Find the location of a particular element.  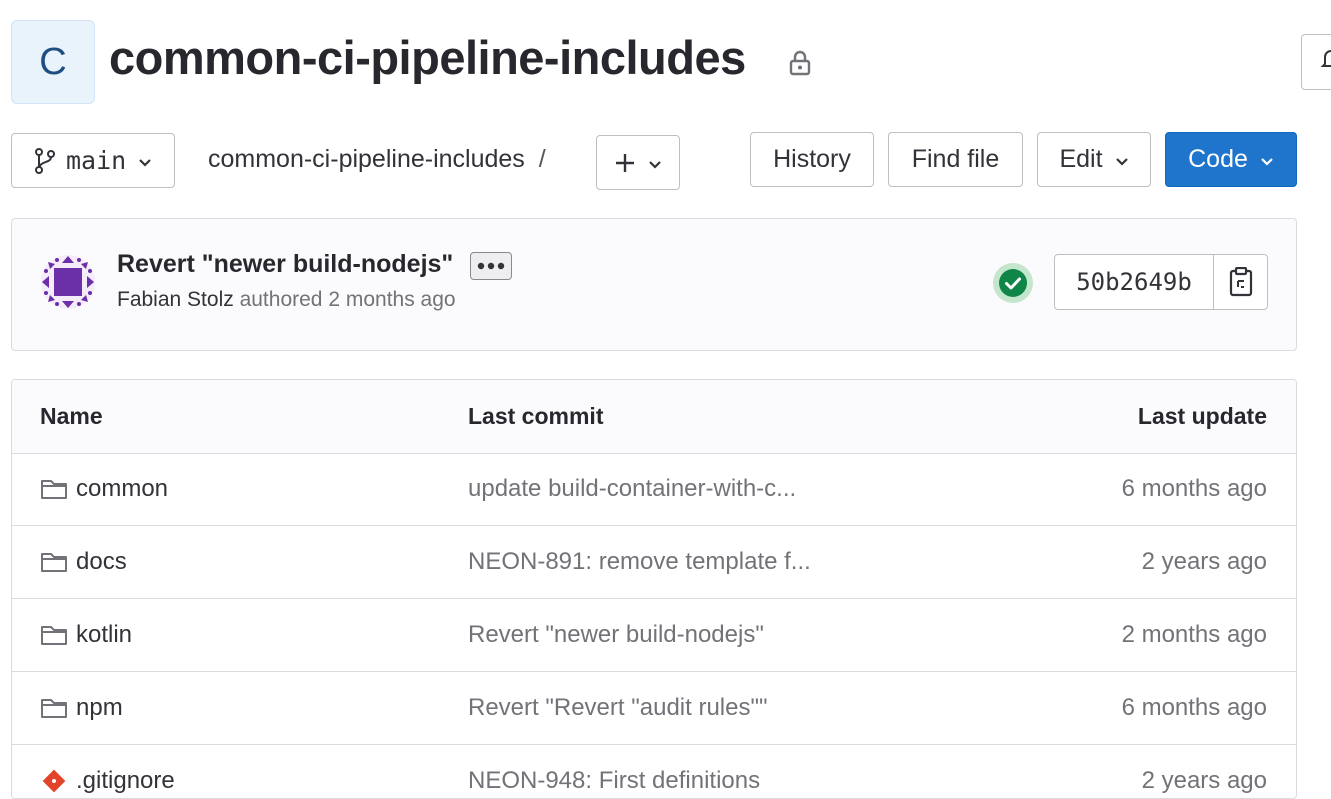

table-header: Name Last commit Last update is located at coordinates (654, 417).